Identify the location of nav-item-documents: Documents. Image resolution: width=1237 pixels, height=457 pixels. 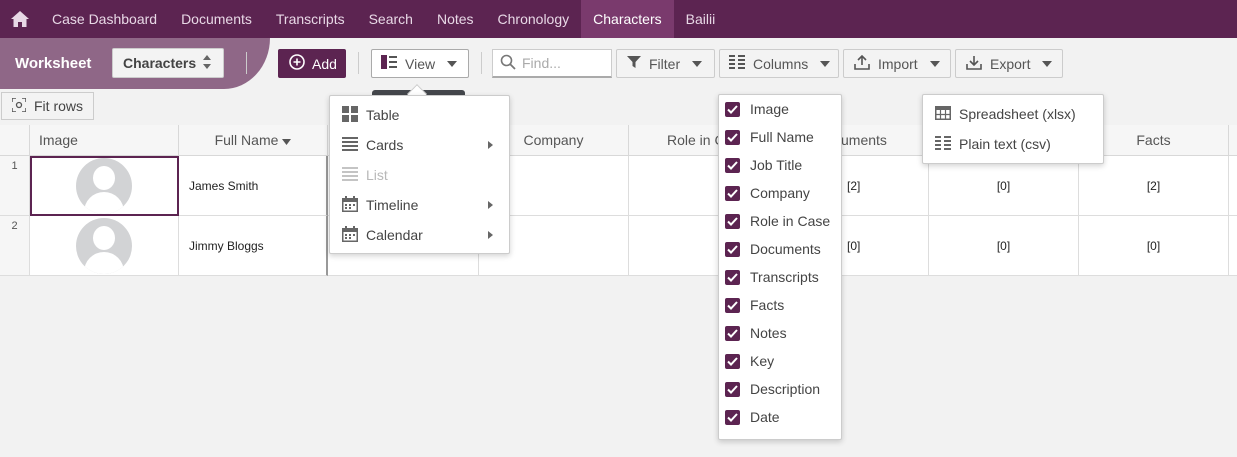
(216, 19).